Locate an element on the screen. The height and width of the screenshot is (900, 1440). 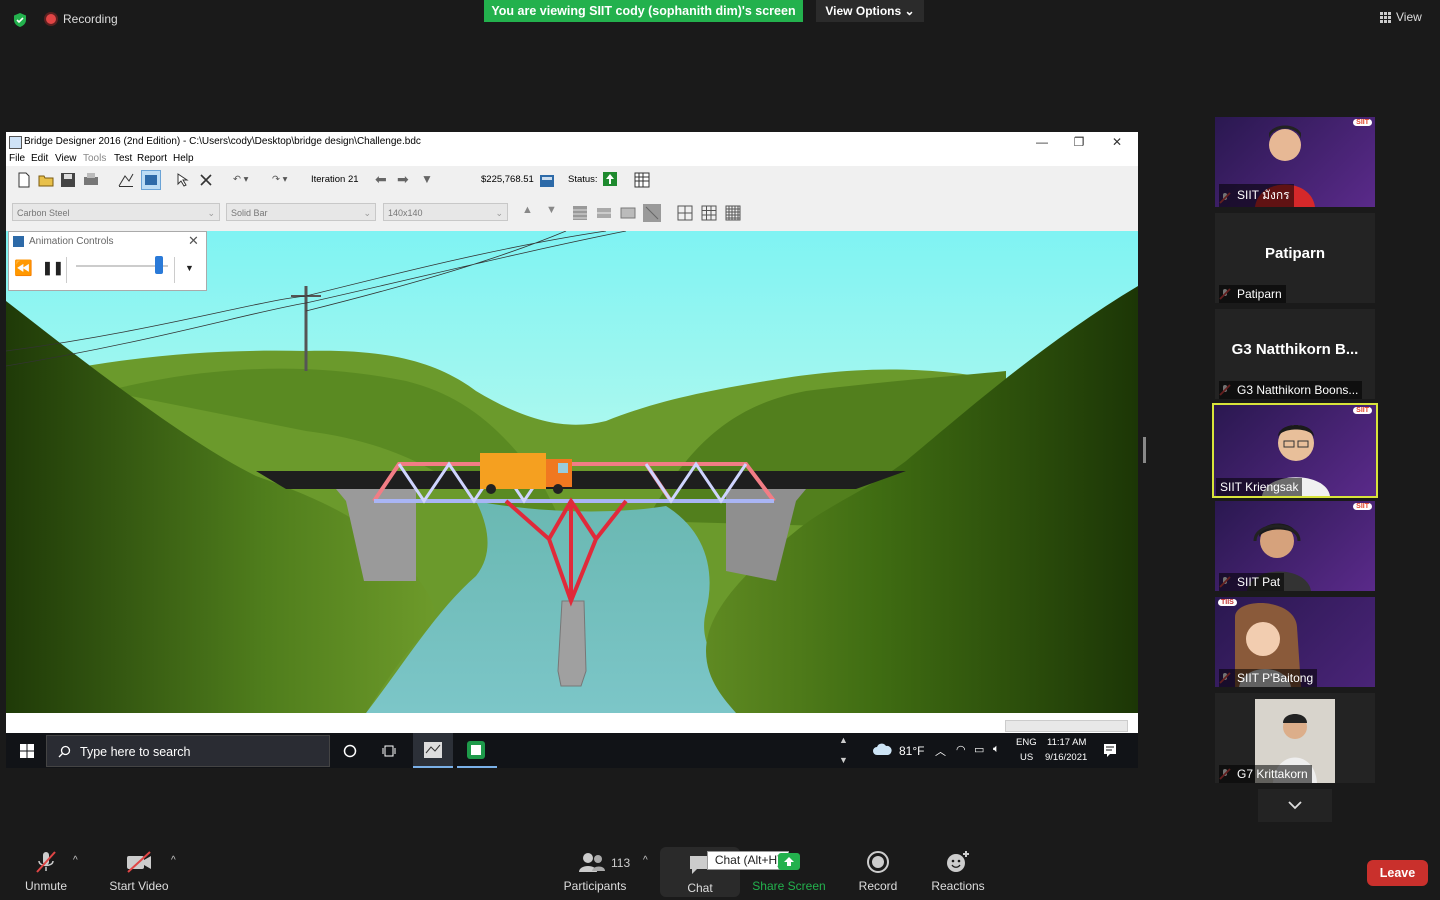
taskbar-search-box: Type here to search is located at coordinates (188, 751).